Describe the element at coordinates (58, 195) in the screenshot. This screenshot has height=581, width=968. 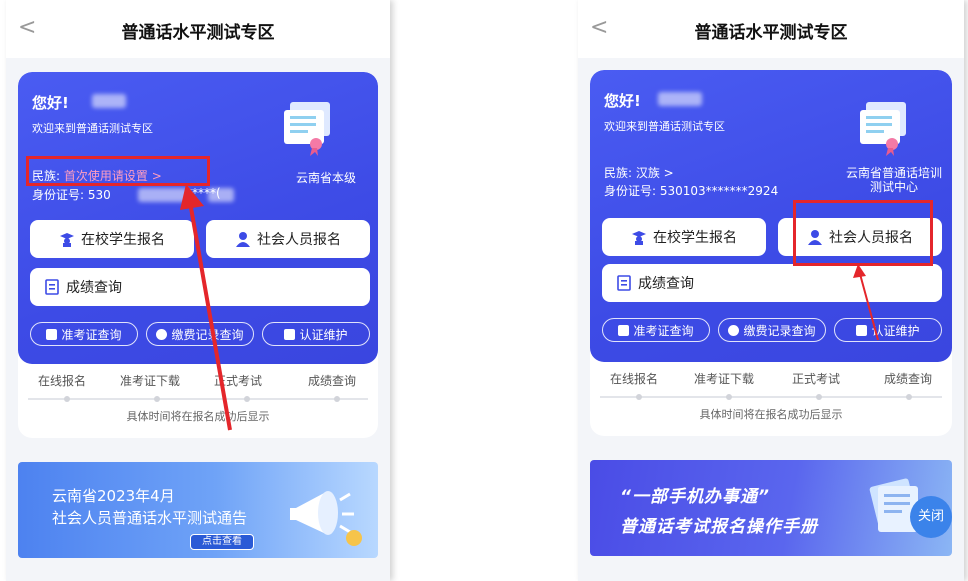
I see `id-label: 身份证号:` at that location.